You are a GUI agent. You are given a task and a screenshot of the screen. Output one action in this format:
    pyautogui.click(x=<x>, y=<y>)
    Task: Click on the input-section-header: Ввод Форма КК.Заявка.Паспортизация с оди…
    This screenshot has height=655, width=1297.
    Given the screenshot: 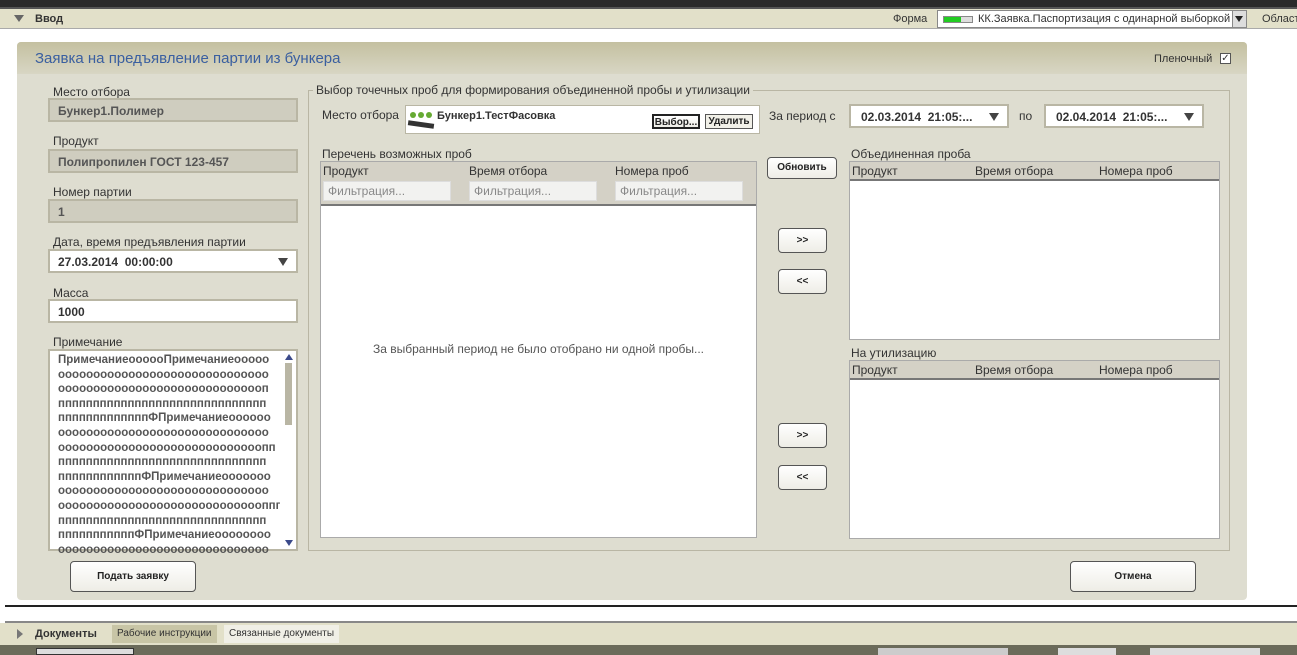 What is the action you would take?
    pyautogui.click(x=648, y=19)
    